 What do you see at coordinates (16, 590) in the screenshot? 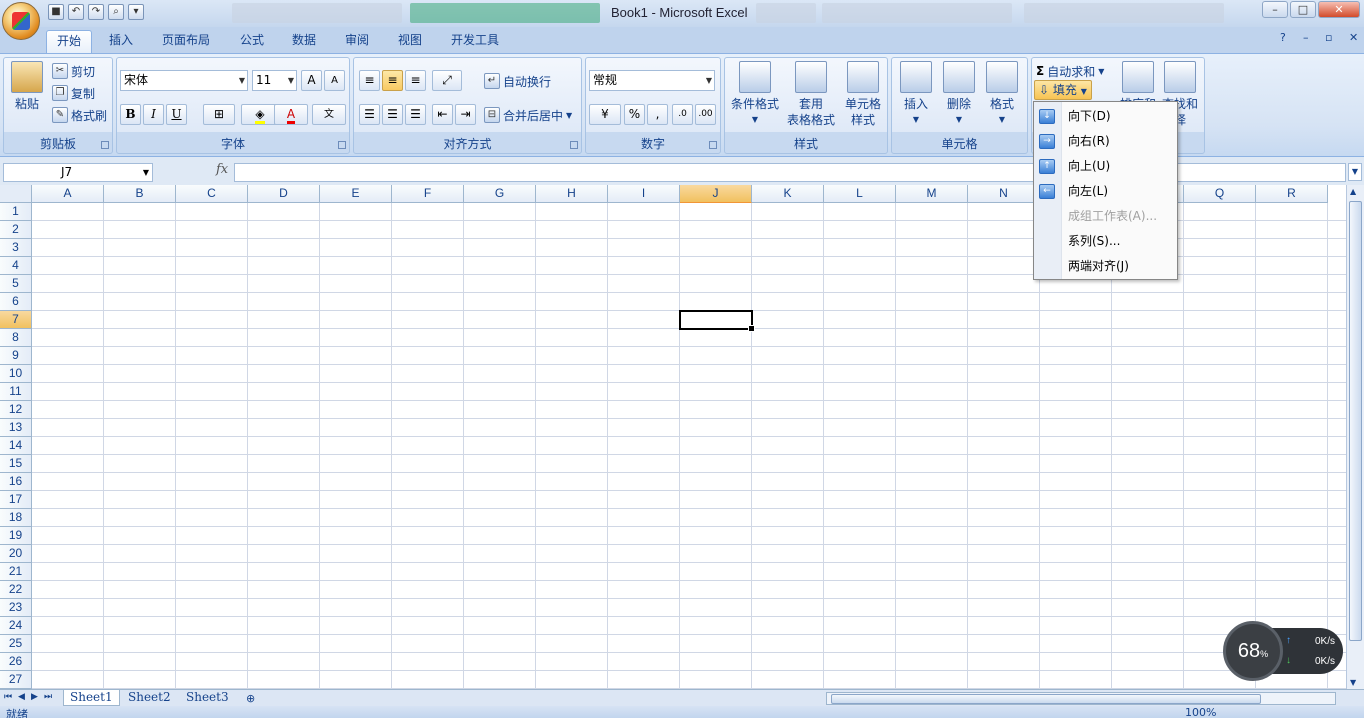
I see `row-header-22: 22` at bounding box center [16, 590].